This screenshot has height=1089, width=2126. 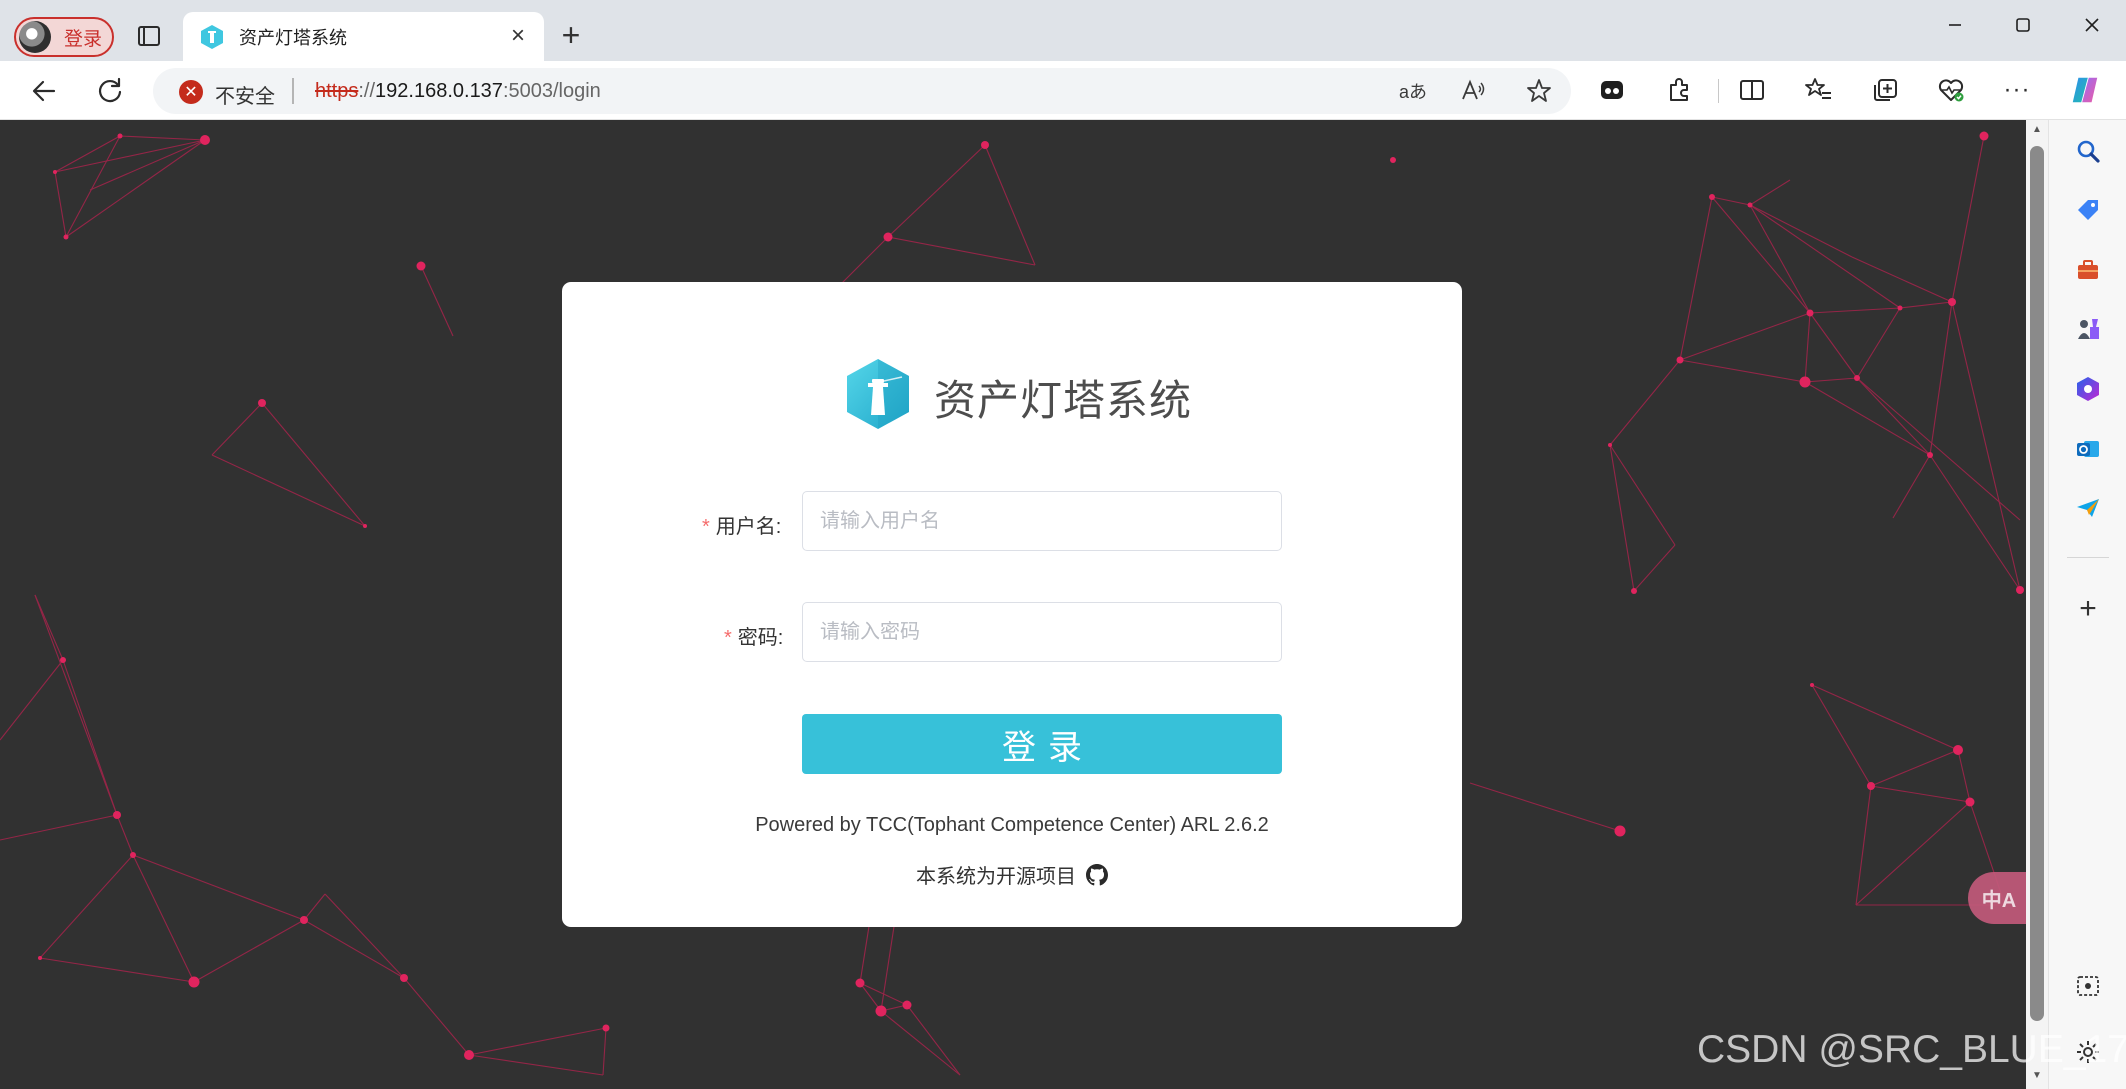 I want to click on tab-close-icon: ×, so click(x=518, y=35).